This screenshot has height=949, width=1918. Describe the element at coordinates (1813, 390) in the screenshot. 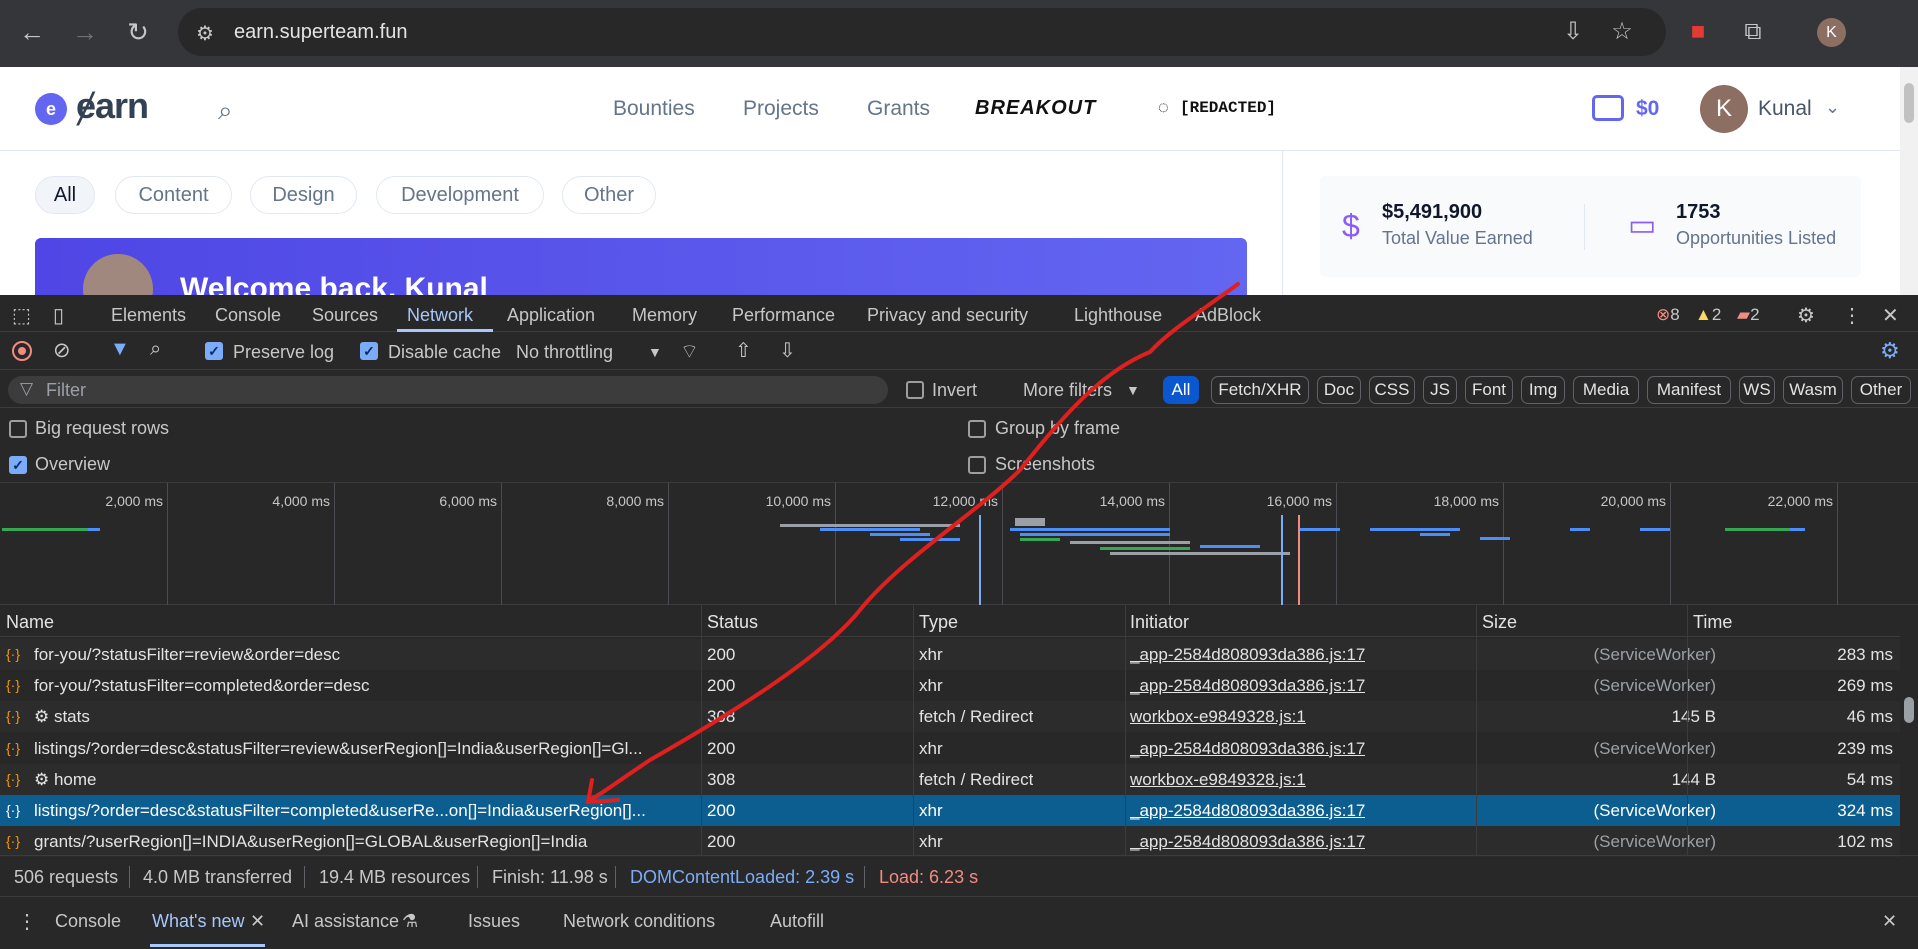

I see `filter-type-wasm: Wasm` at that location.